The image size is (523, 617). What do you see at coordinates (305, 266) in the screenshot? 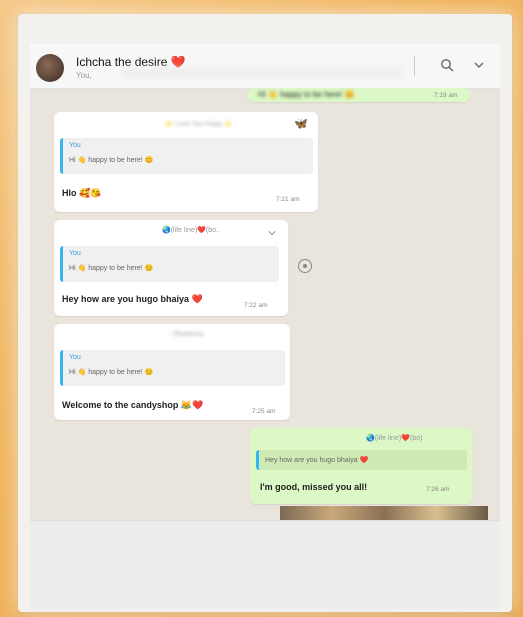
I see `forward-icon` at bounding box center [305, 266].